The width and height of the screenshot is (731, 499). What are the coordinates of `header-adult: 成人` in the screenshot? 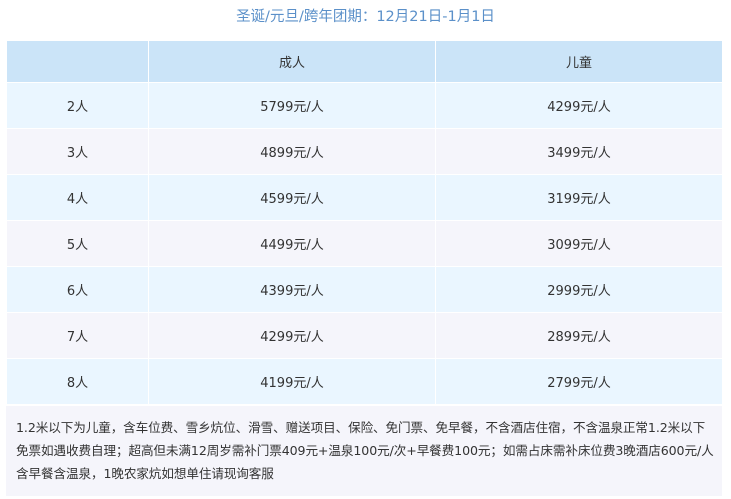 It's located at (292, 61).